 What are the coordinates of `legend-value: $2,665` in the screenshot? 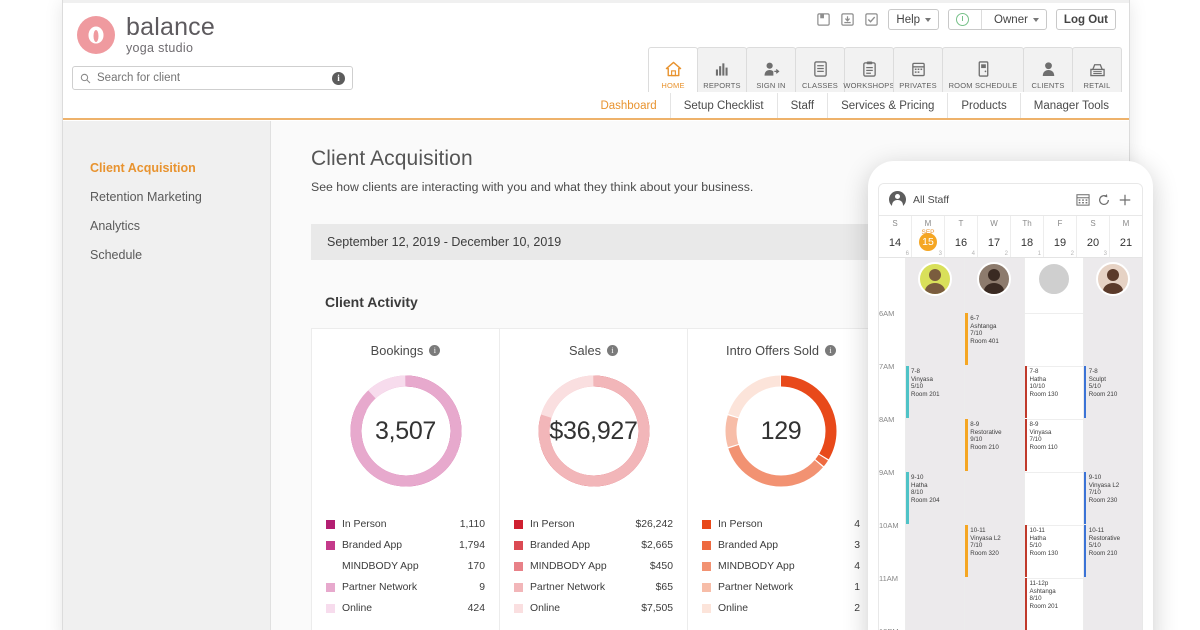 It's located at (657, 545).